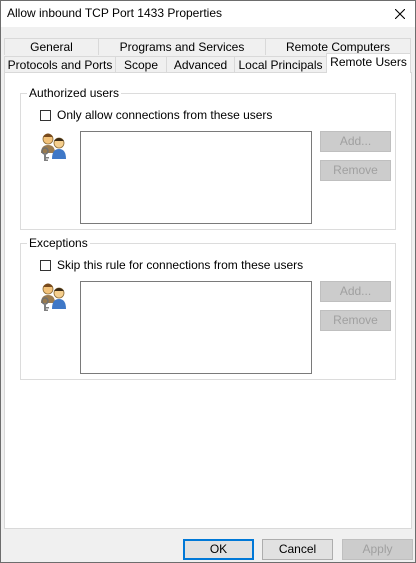 The height and width of the screenshot is (563, 416). What do you see at coordinates (74, 93) in the screenshot?
I see `authorized-users-title: Authorized users` at bounding box center [74, 93].